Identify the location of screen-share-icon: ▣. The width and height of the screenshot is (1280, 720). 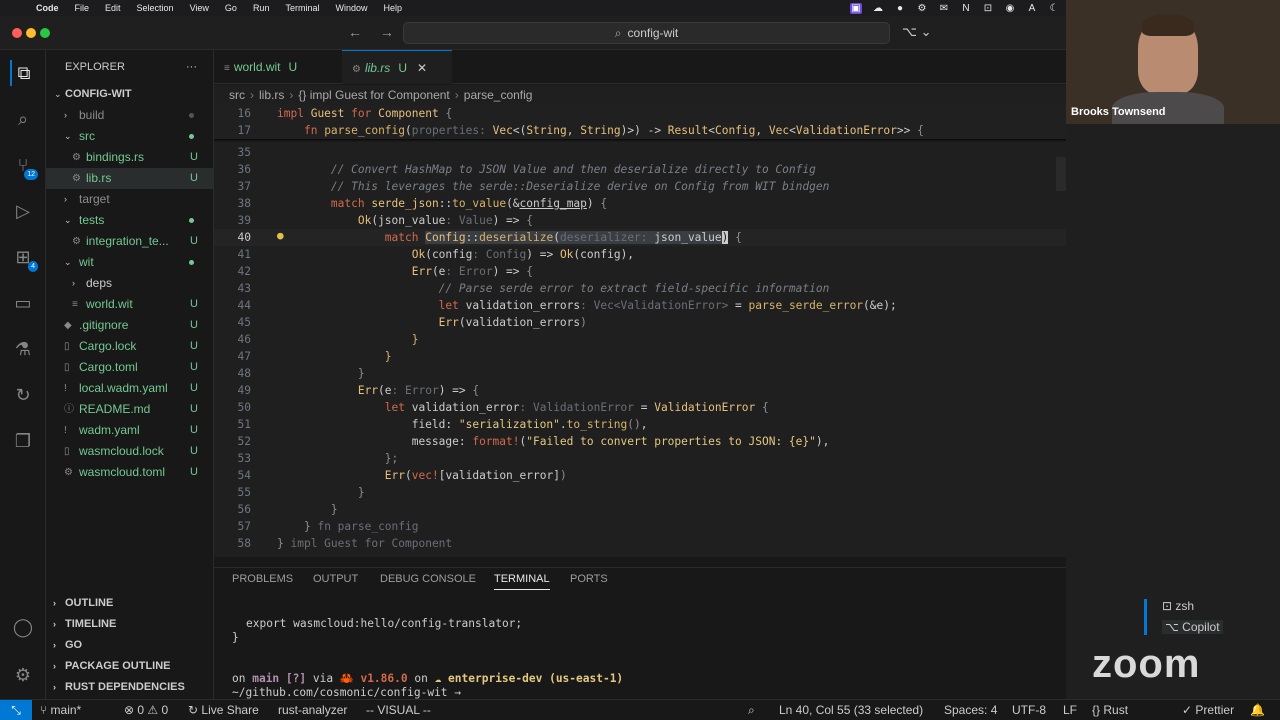
(856, 8).